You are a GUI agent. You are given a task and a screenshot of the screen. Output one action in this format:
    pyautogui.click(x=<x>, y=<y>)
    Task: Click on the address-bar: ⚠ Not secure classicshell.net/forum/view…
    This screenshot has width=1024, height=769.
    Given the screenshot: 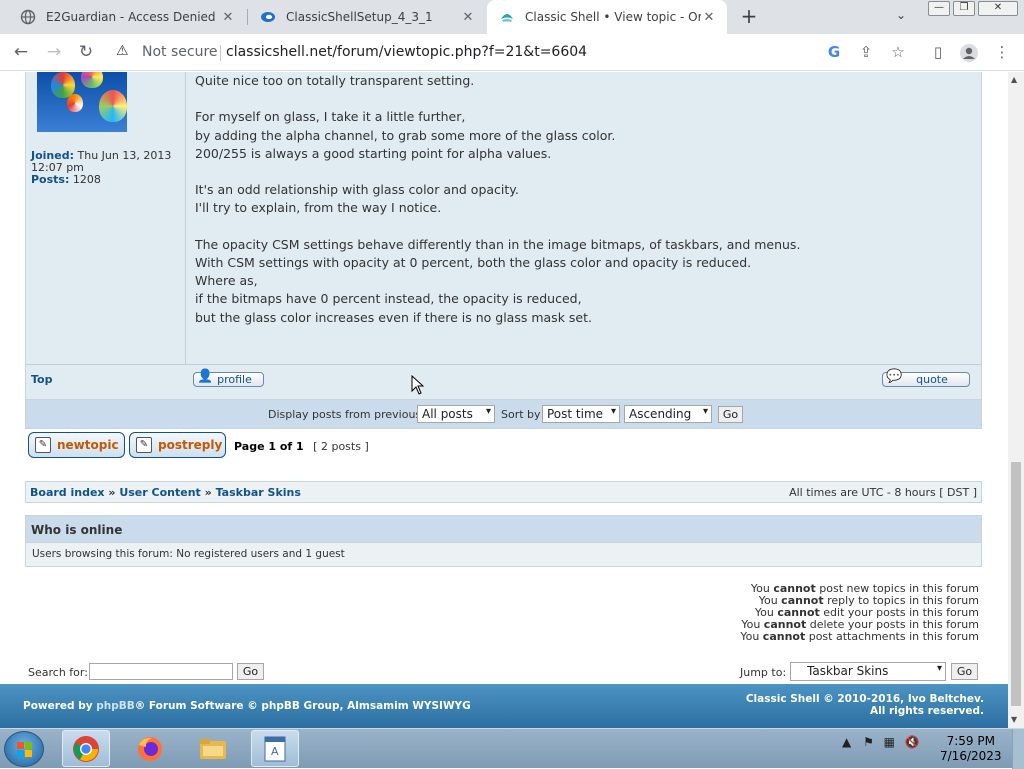 What is the action you would take?
    pyautogui.click(x=510, y=52)
    